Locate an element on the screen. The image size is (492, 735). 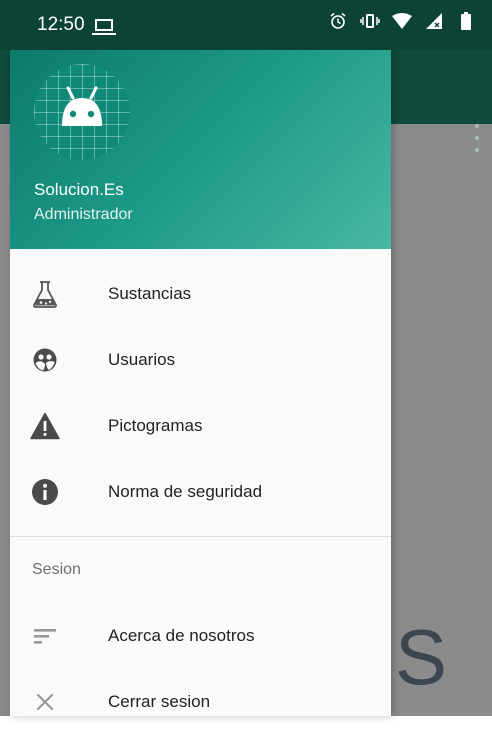
status-bar: 12:50 is located at coordinates (246, 25).